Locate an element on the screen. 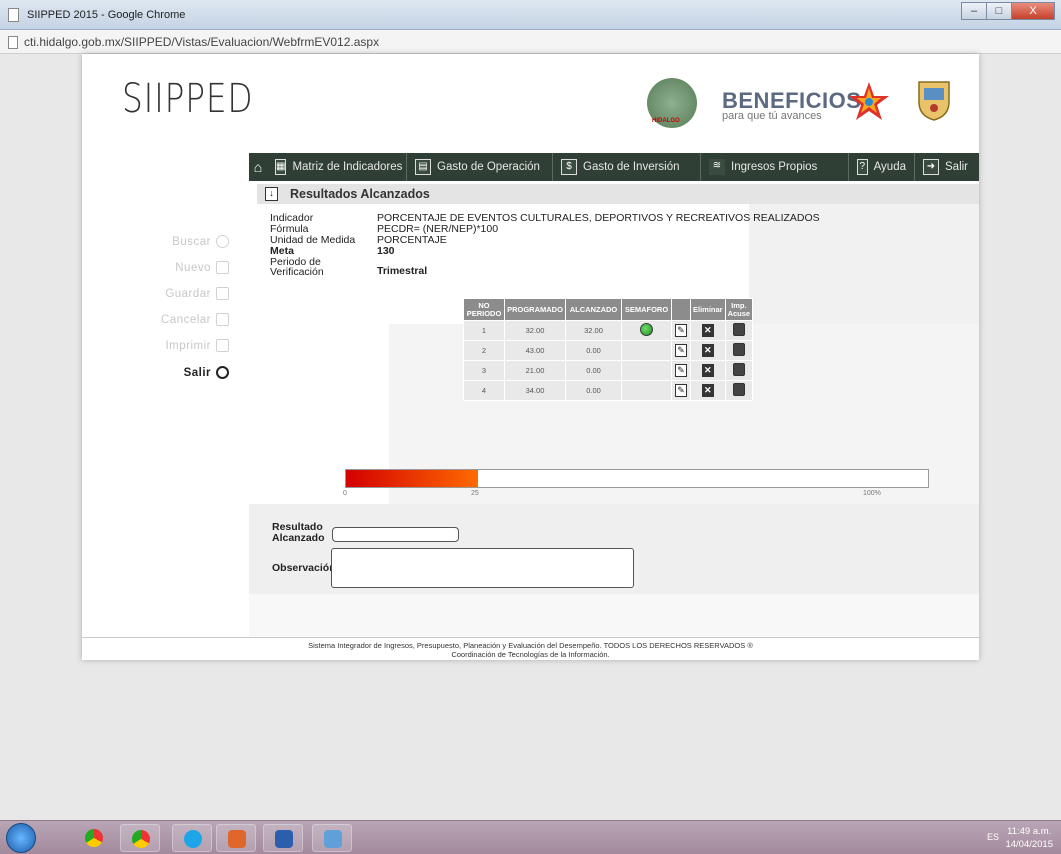 The width and height of the screenshot is (1061, 854). nav-label: Salir is located at coordinates (957, 167).